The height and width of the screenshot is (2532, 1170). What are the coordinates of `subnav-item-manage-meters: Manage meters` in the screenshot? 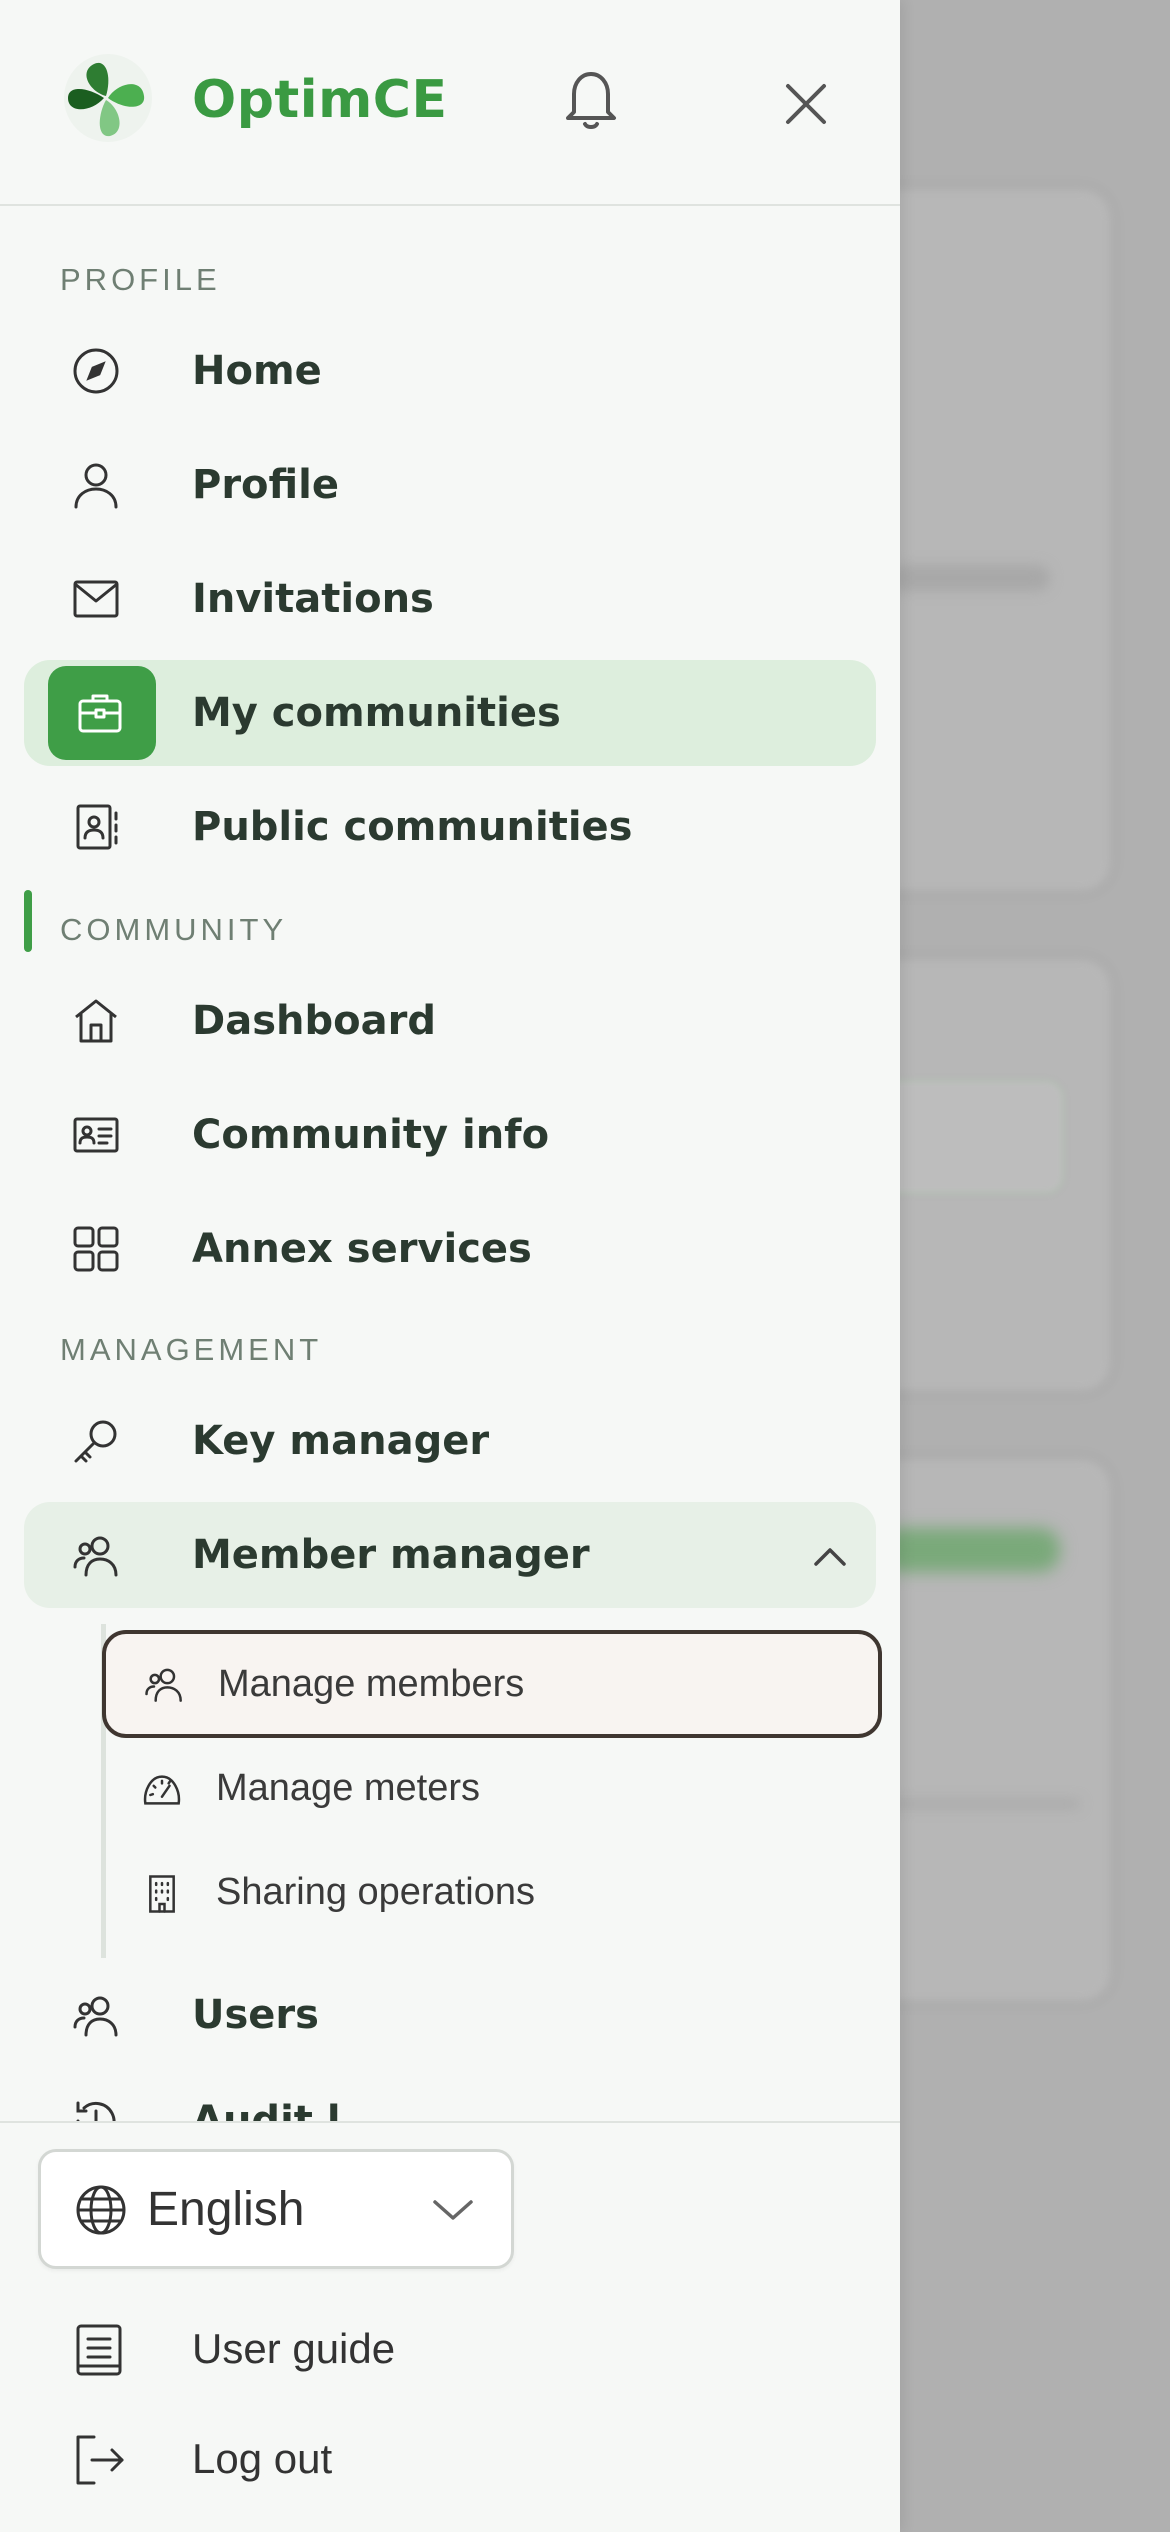 It's located at (492, 1788).